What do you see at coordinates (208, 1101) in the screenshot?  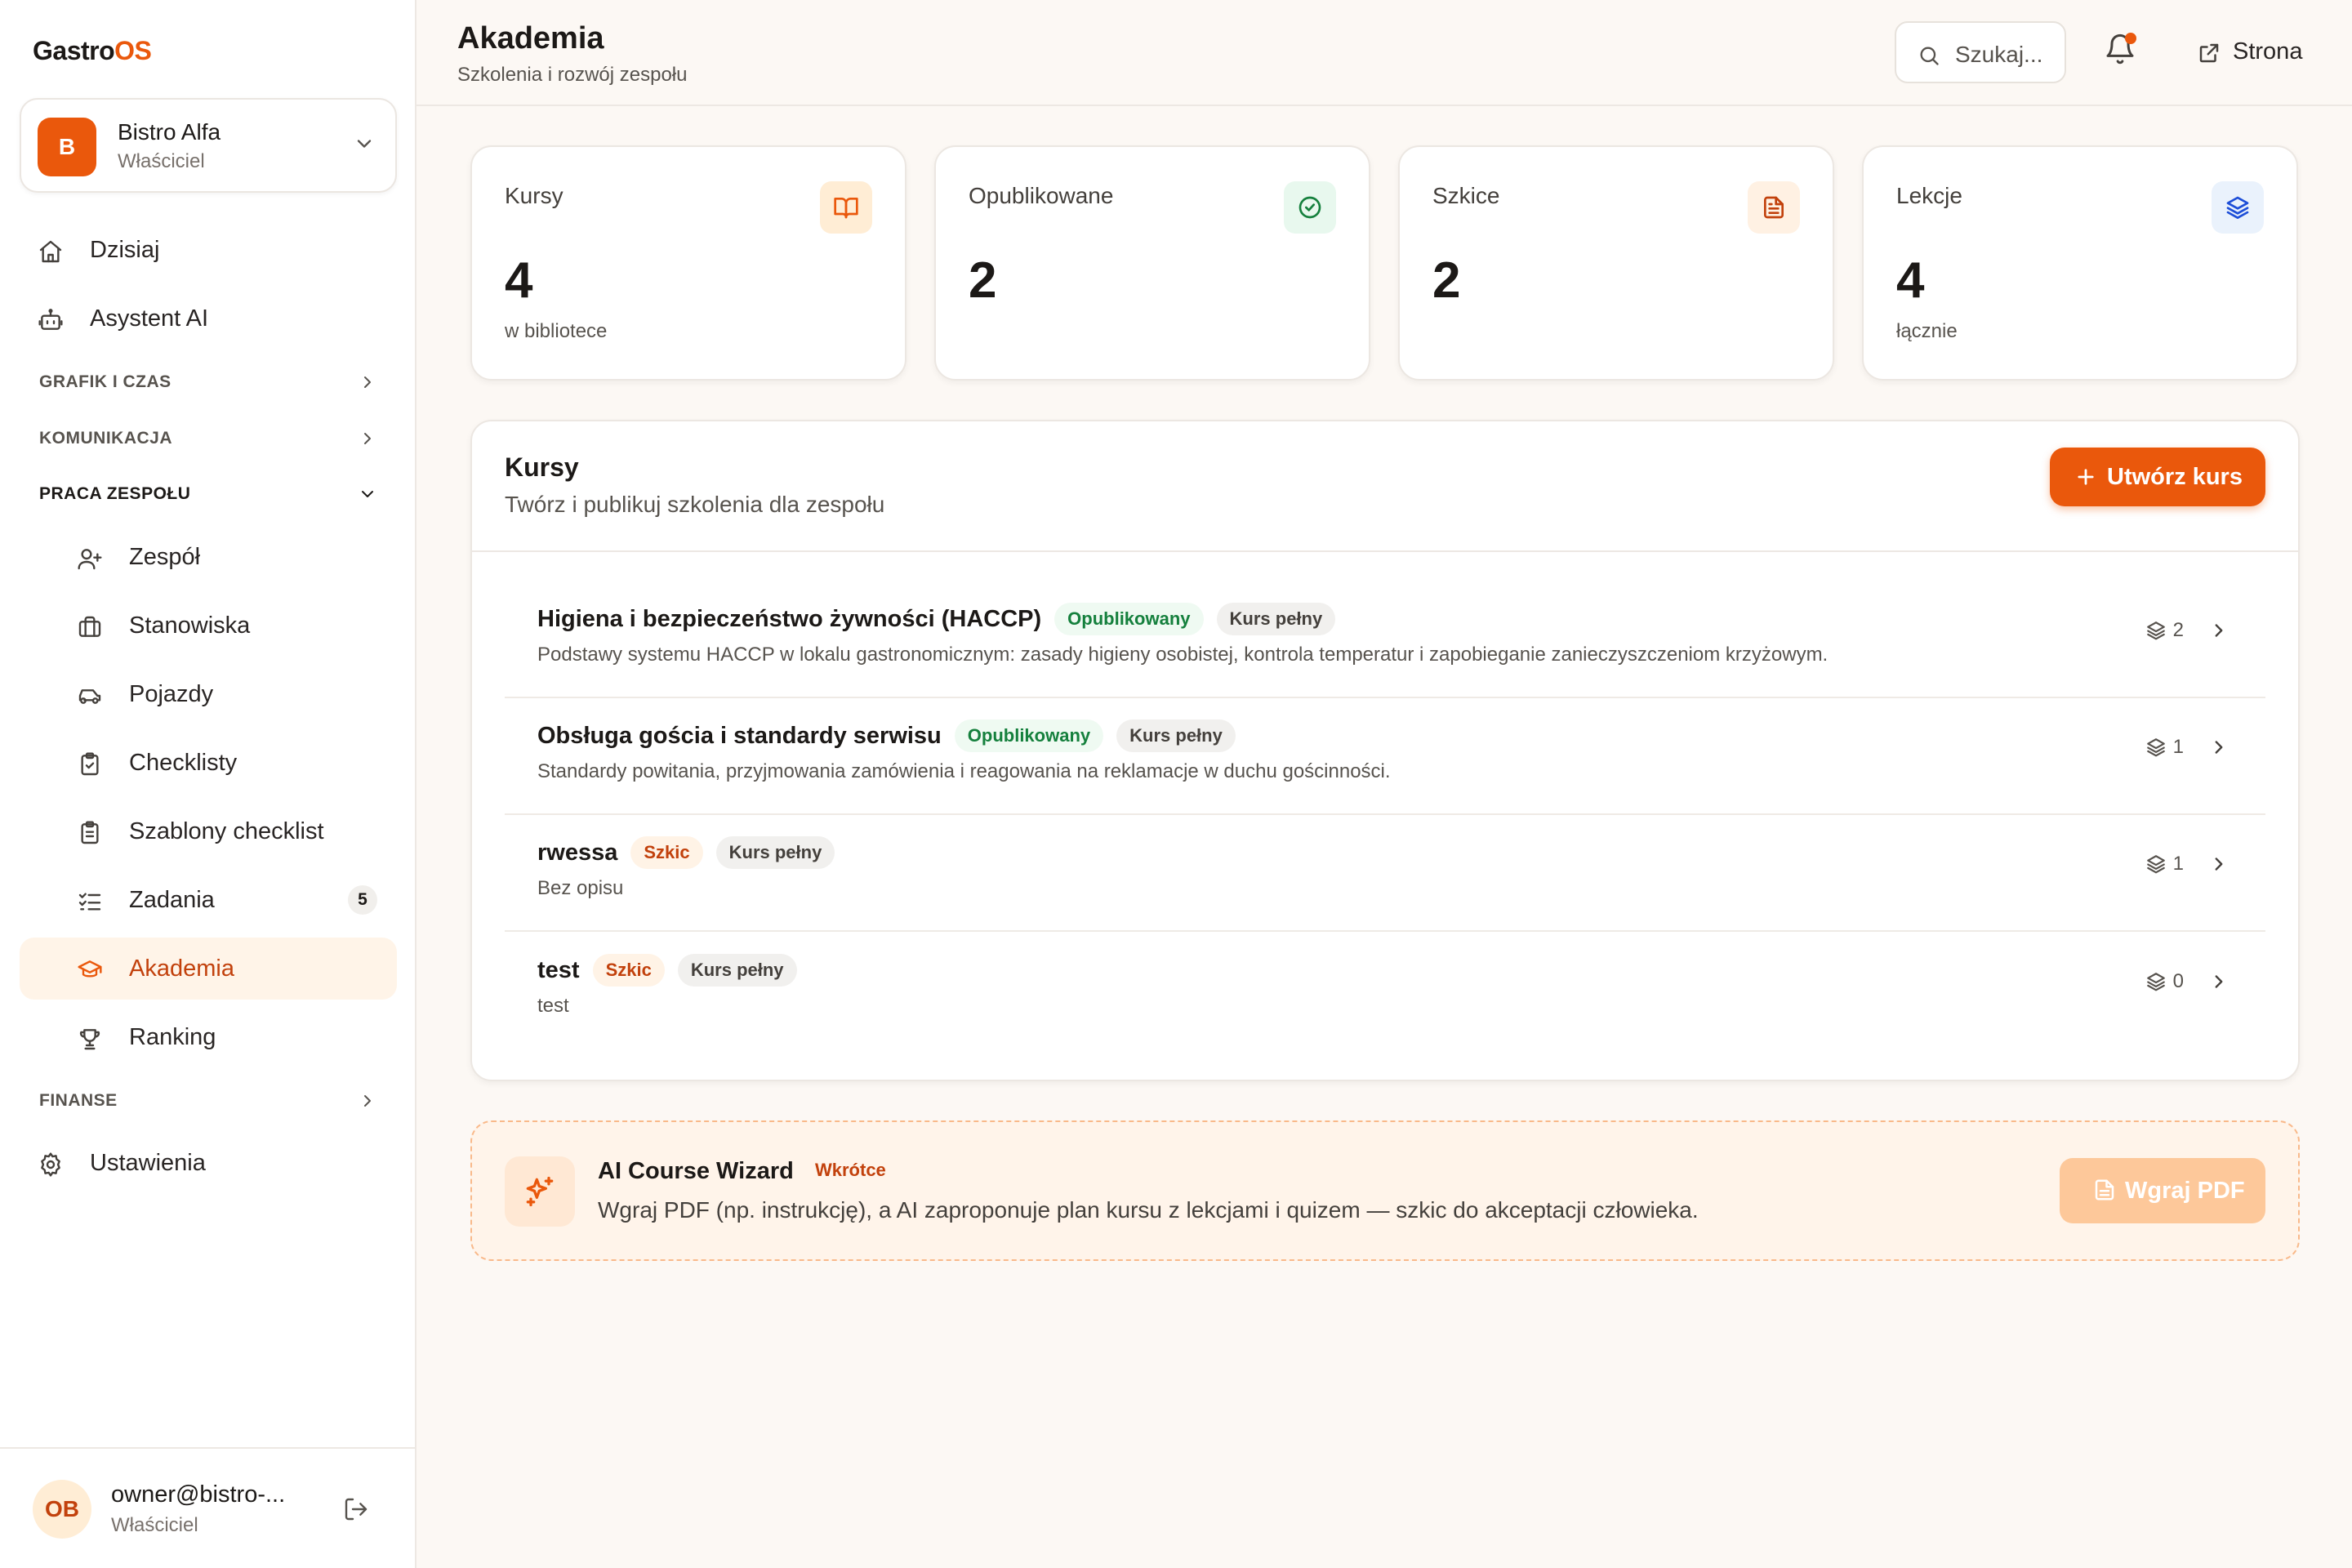 I see `sidebar-section-finance: FINANSE` at bounding box center [208, 1101].